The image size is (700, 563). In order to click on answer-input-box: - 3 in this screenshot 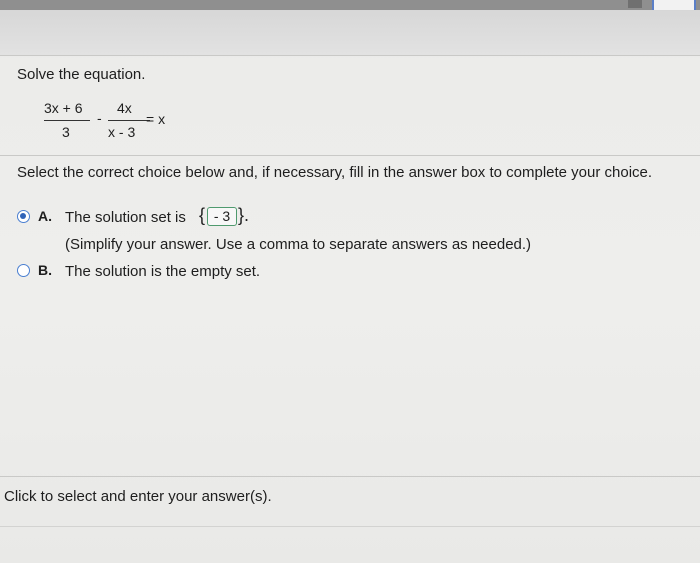, I will do `click(222, 216)`.